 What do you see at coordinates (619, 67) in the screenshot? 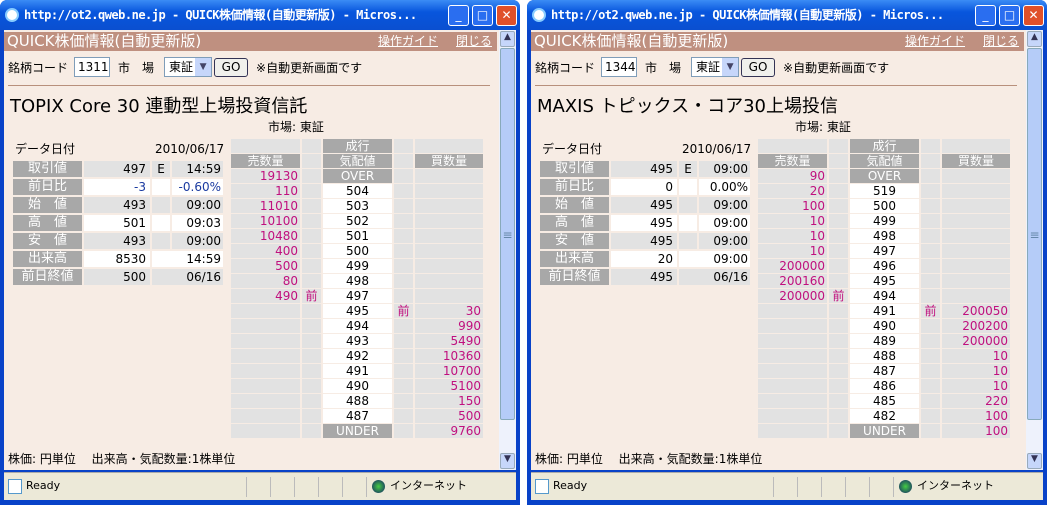
I see `code-input: 1344` at bounding box center [619, 67].